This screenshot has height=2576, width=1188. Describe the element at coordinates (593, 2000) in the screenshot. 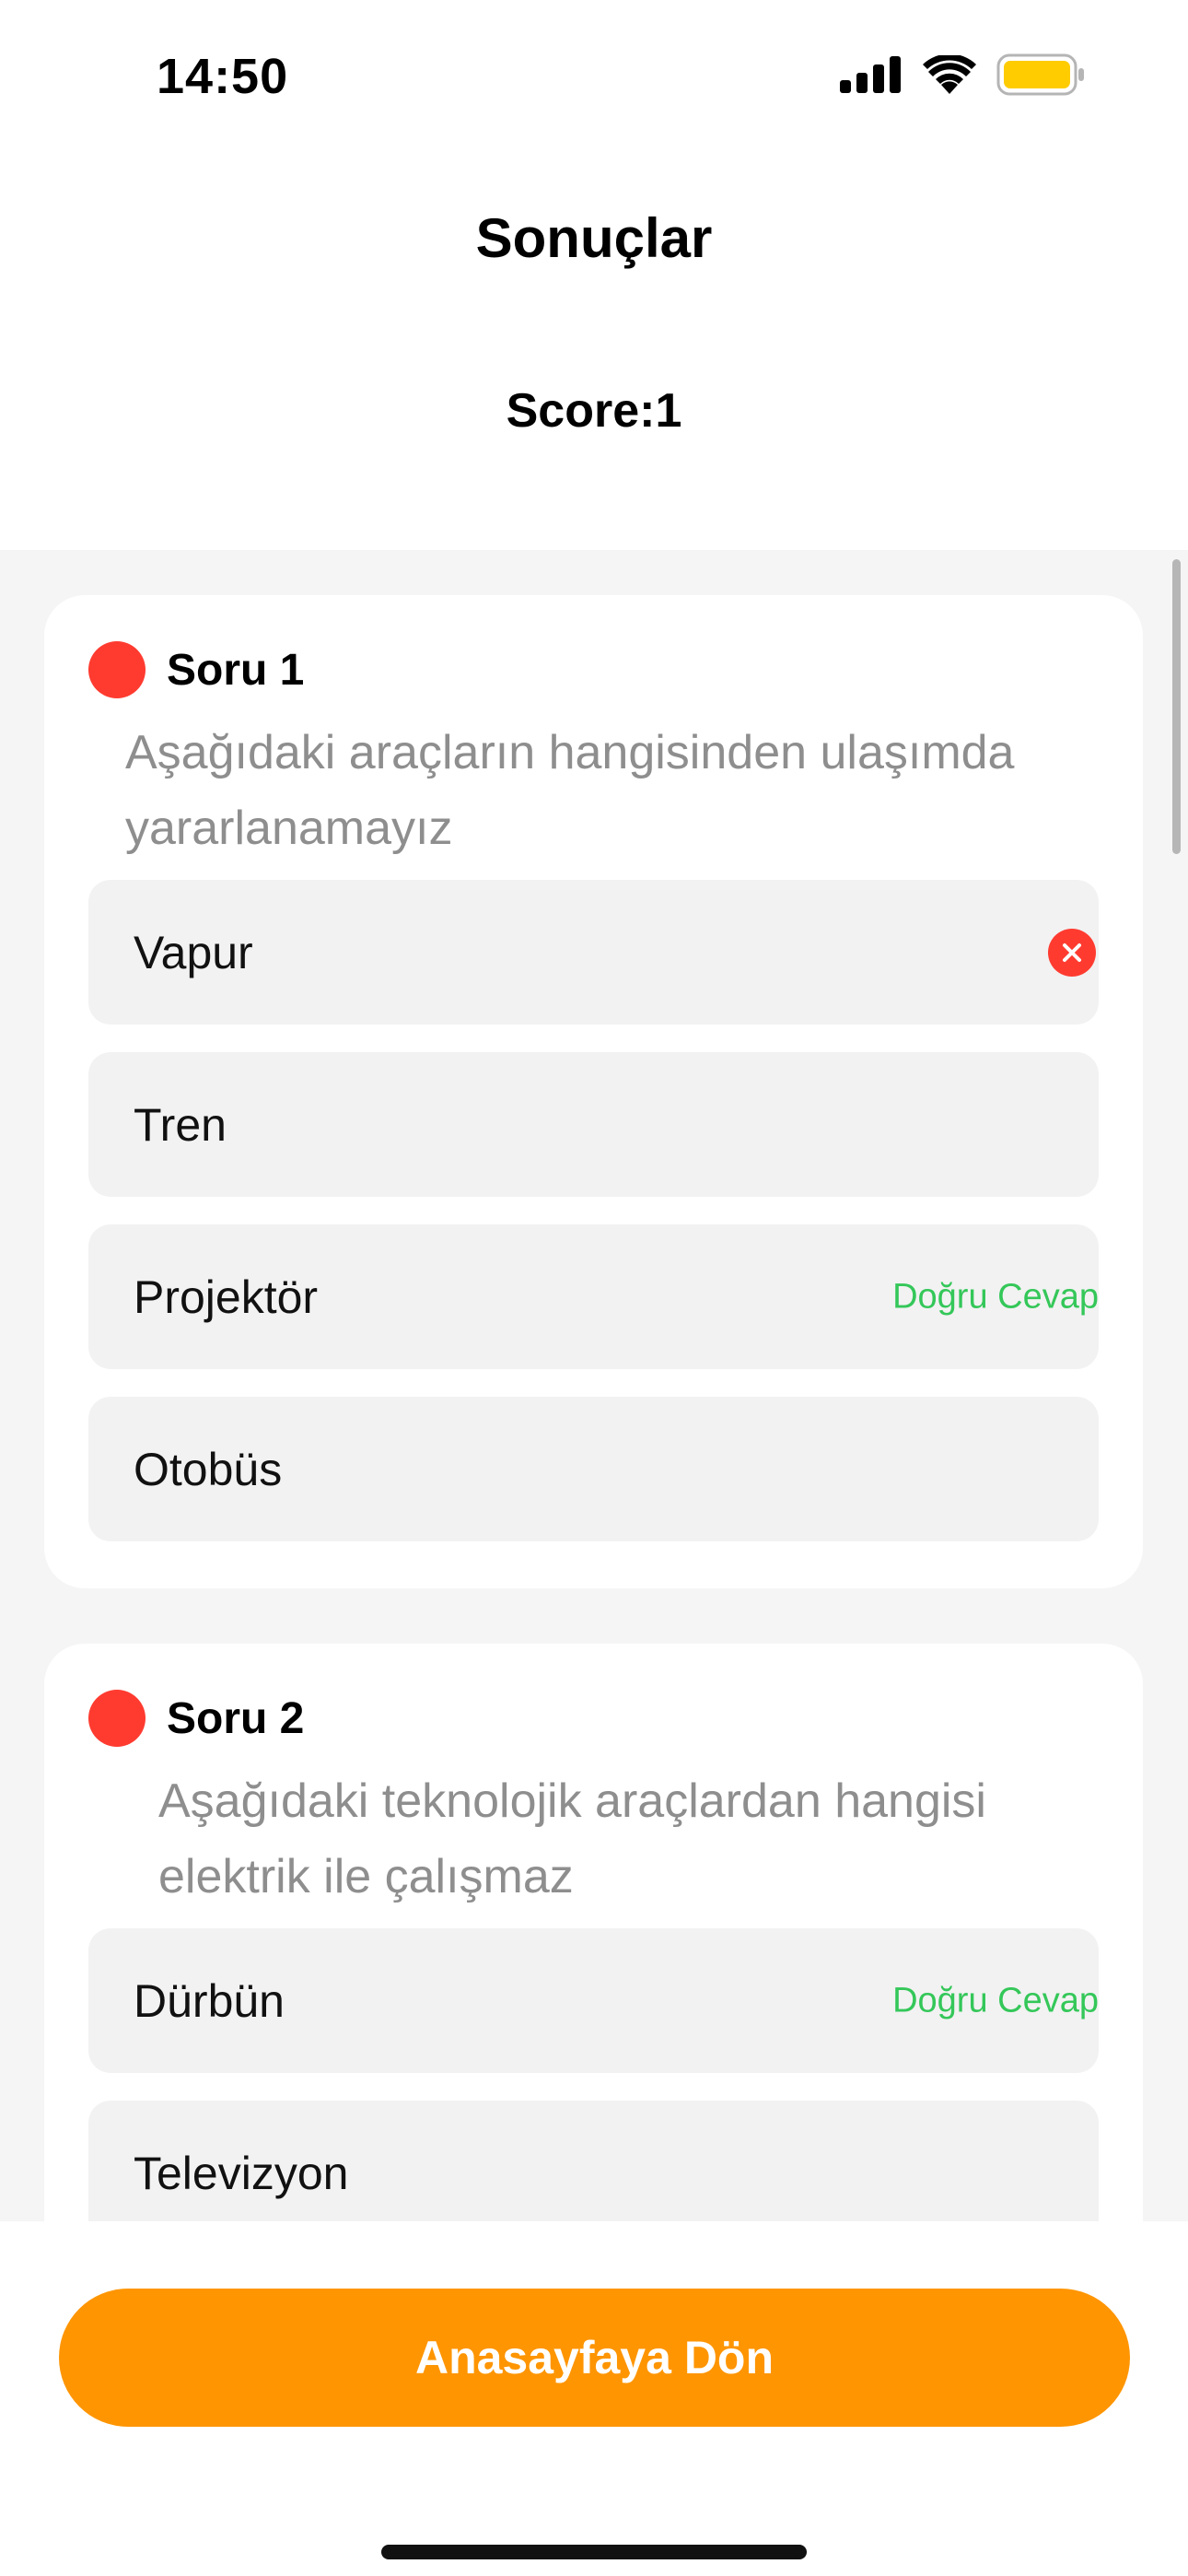

I see `answer-option: Dürbün Doğru Cevap` at that location.